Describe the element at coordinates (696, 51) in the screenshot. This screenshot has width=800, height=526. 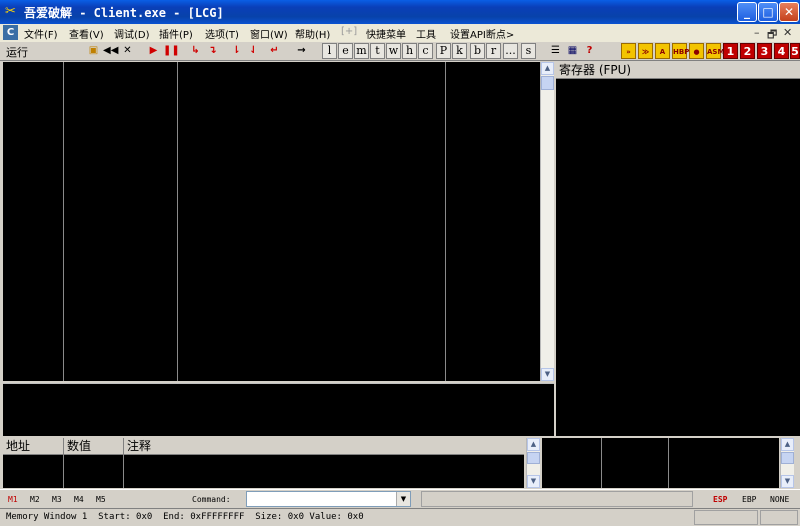
I see `plugin-5-icon: ●` at that location.